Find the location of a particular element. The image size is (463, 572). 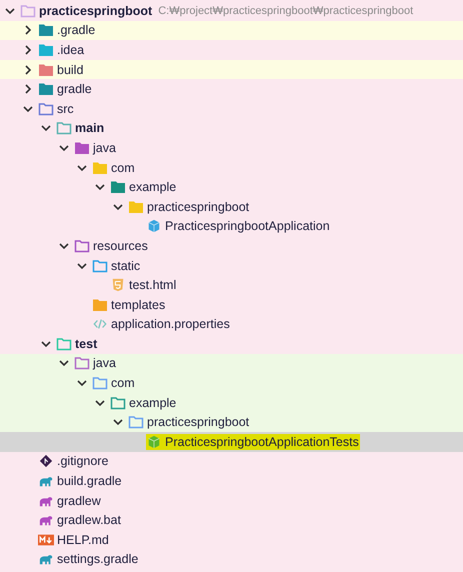

item-name: settings.gradle is located at coordinates (97, 559).